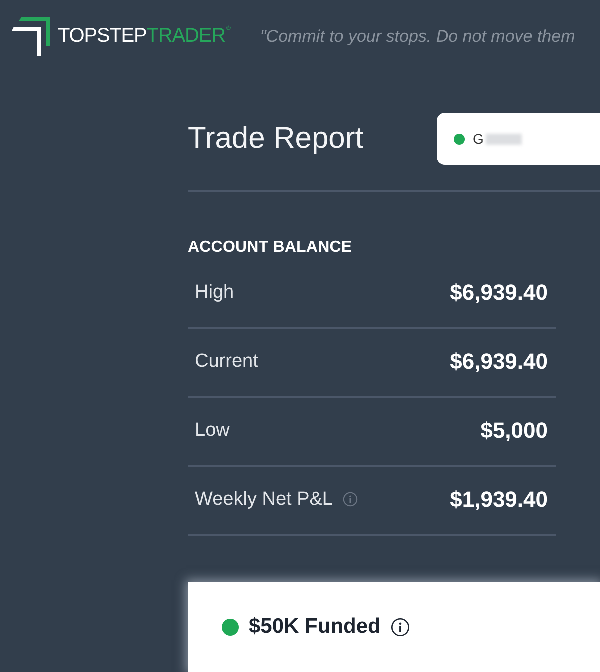 The height and width of the screenshot is (672, 600). Describe the element at coordinates (144, 36) in the screenshot. I see `brand-wordmark: TOPSTEPTRADER$^{®}$` at that location.